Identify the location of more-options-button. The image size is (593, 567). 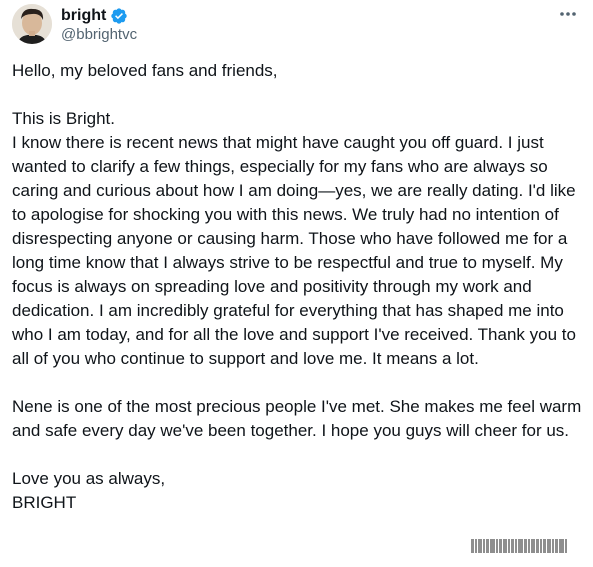
(568, 14).